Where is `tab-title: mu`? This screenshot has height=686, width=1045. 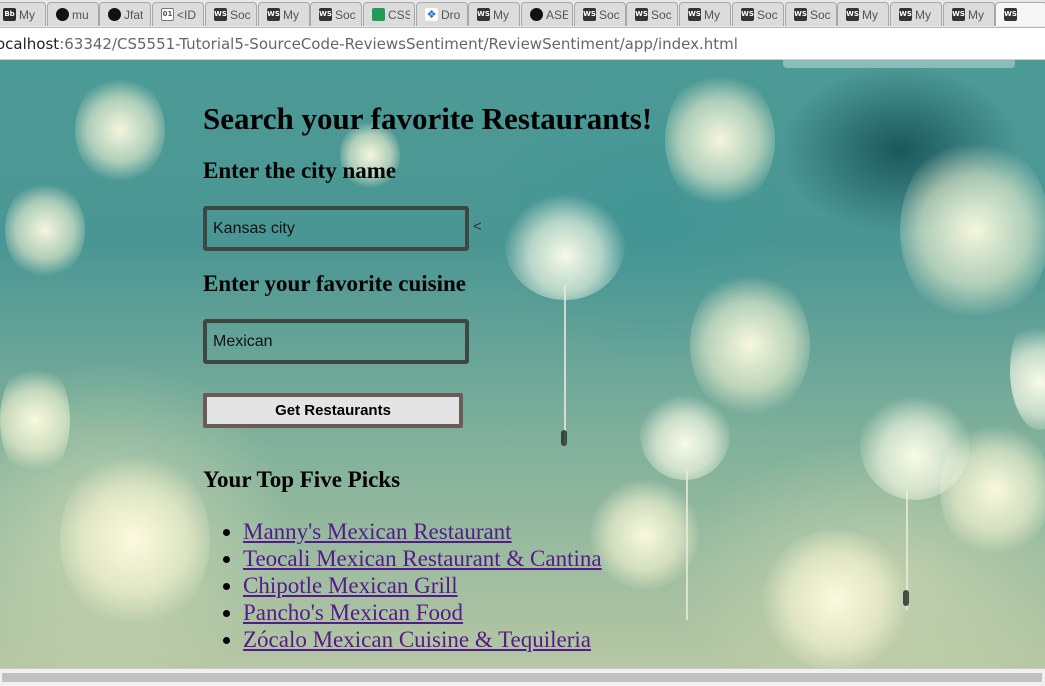 tab-title: mu is located at coordinates (80, 14).